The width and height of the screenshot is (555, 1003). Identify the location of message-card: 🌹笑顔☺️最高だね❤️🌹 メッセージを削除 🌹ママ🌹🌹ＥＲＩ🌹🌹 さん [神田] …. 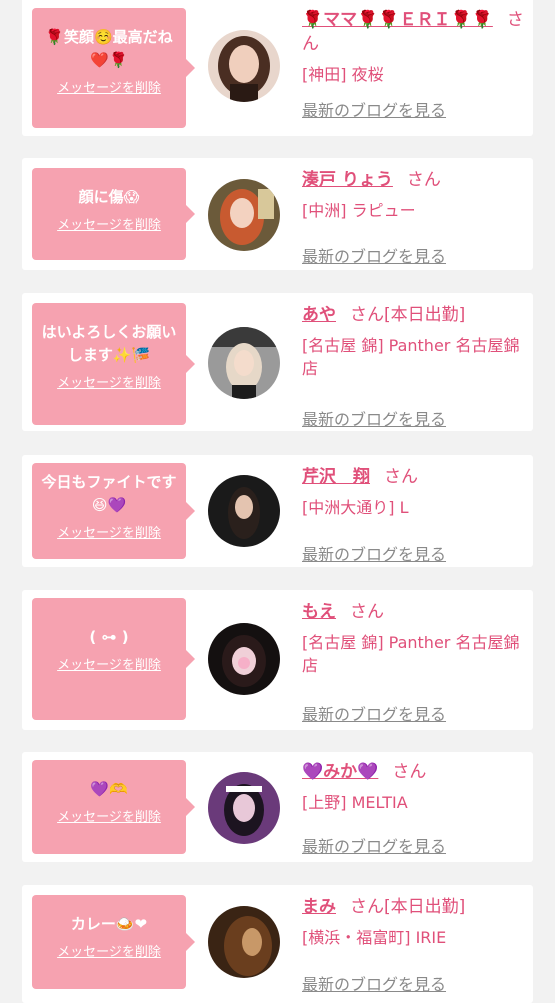
(277, 68).